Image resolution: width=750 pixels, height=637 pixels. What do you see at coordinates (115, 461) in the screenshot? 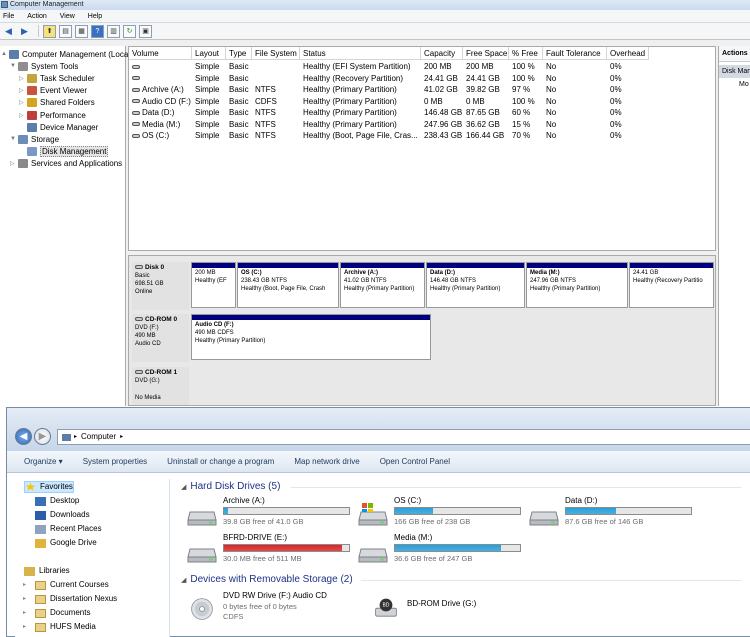
I see `system-properties-button: System properties` at bounding box center [115, 461].